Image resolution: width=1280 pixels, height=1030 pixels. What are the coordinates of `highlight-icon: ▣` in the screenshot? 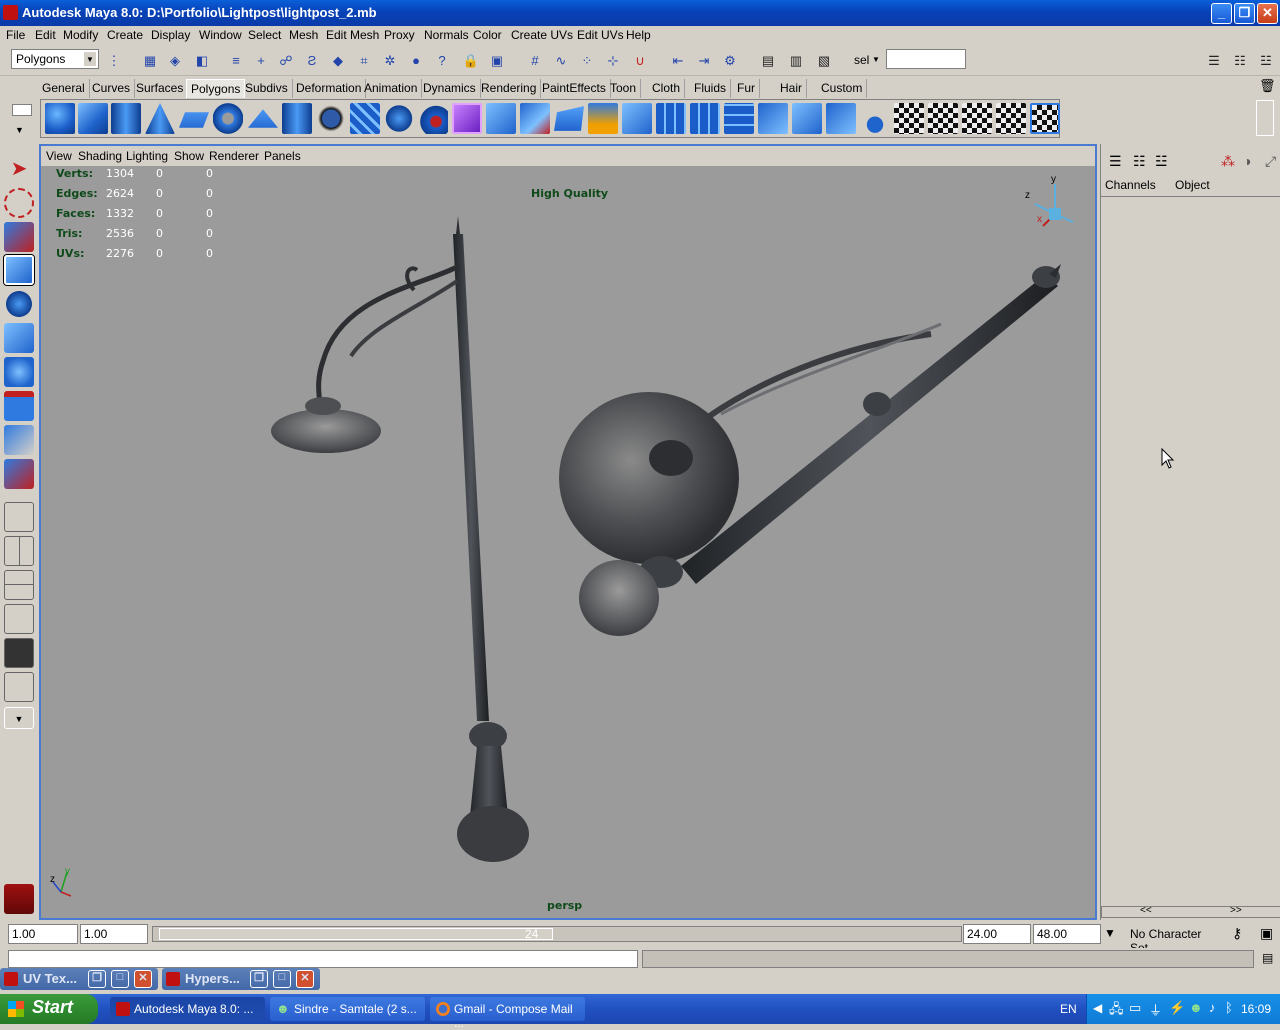 It's located at (497, 61).